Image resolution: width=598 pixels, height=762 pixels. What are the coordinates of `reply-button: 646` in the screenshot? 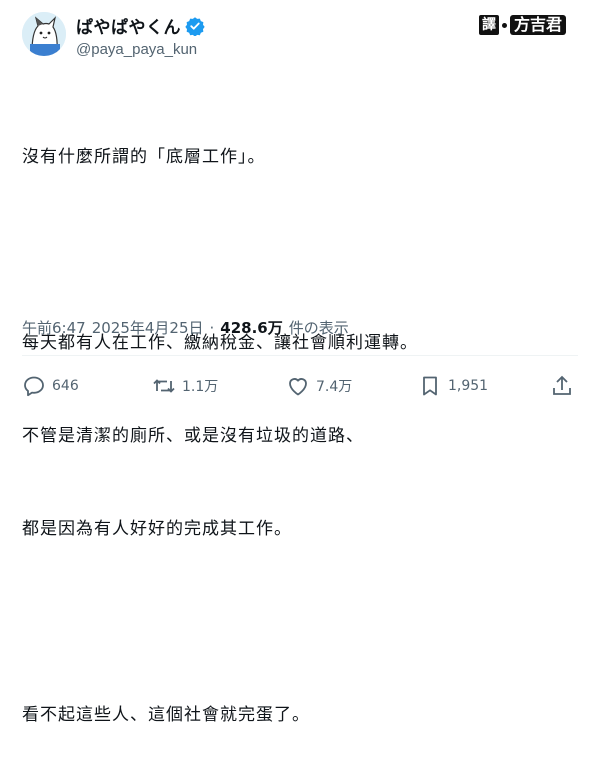 It's located at (50, 386).